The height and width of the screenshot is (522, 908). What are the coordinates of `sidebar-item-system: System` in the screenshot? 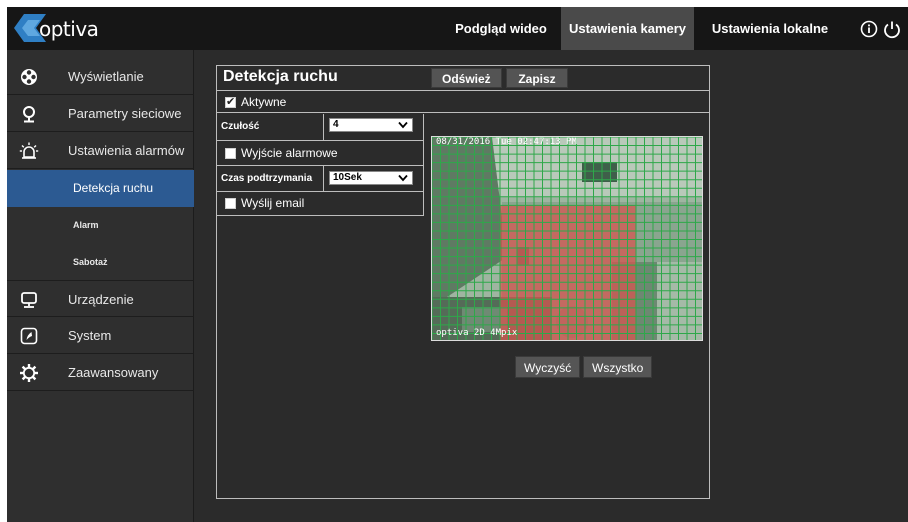 It's located at (100, 335).